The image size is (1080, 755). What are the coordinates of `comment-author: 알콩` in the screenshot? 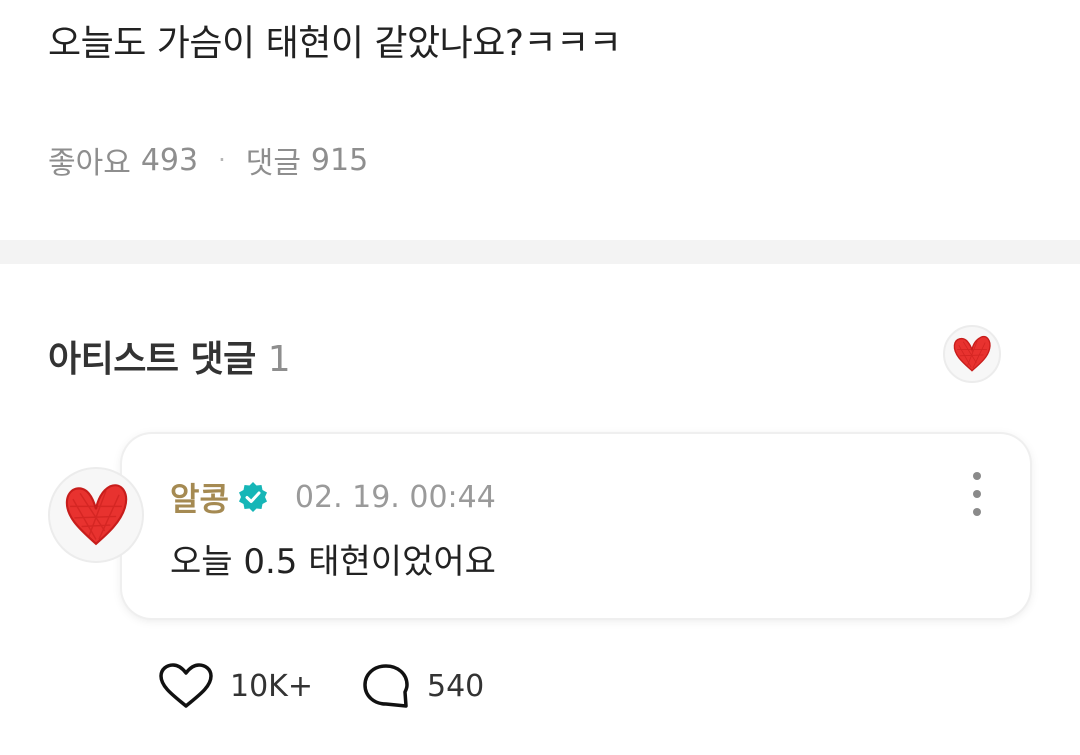 It's located at (199, 497).